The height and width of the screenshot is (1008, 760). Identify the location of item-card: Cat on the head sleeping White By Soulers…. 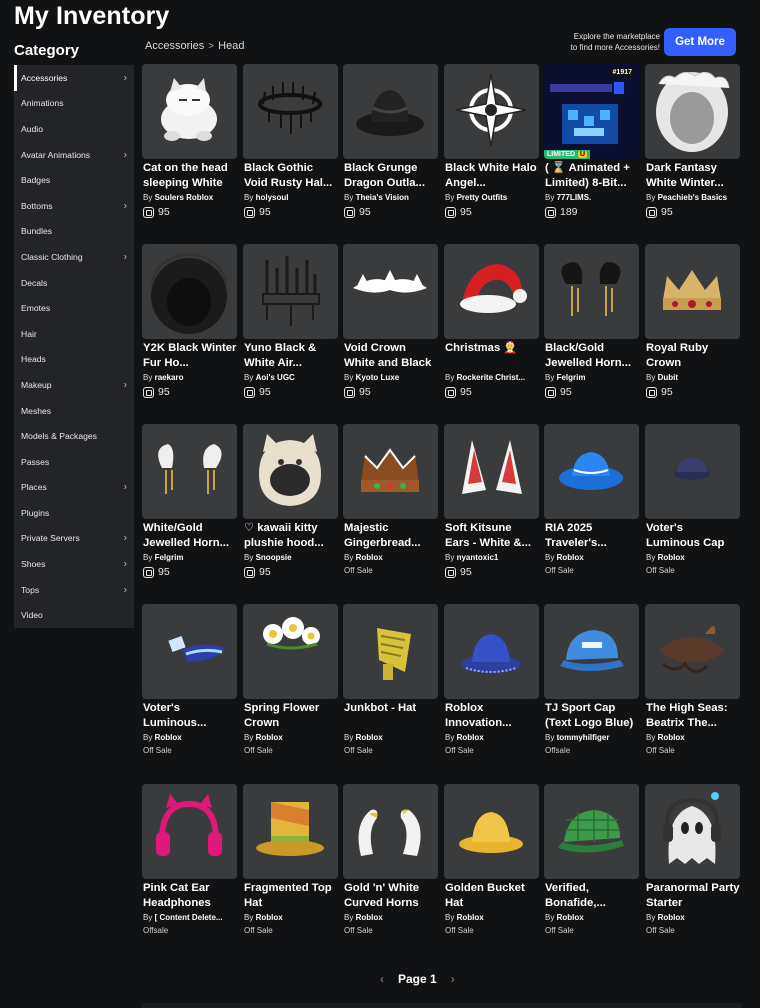
(189, 149).